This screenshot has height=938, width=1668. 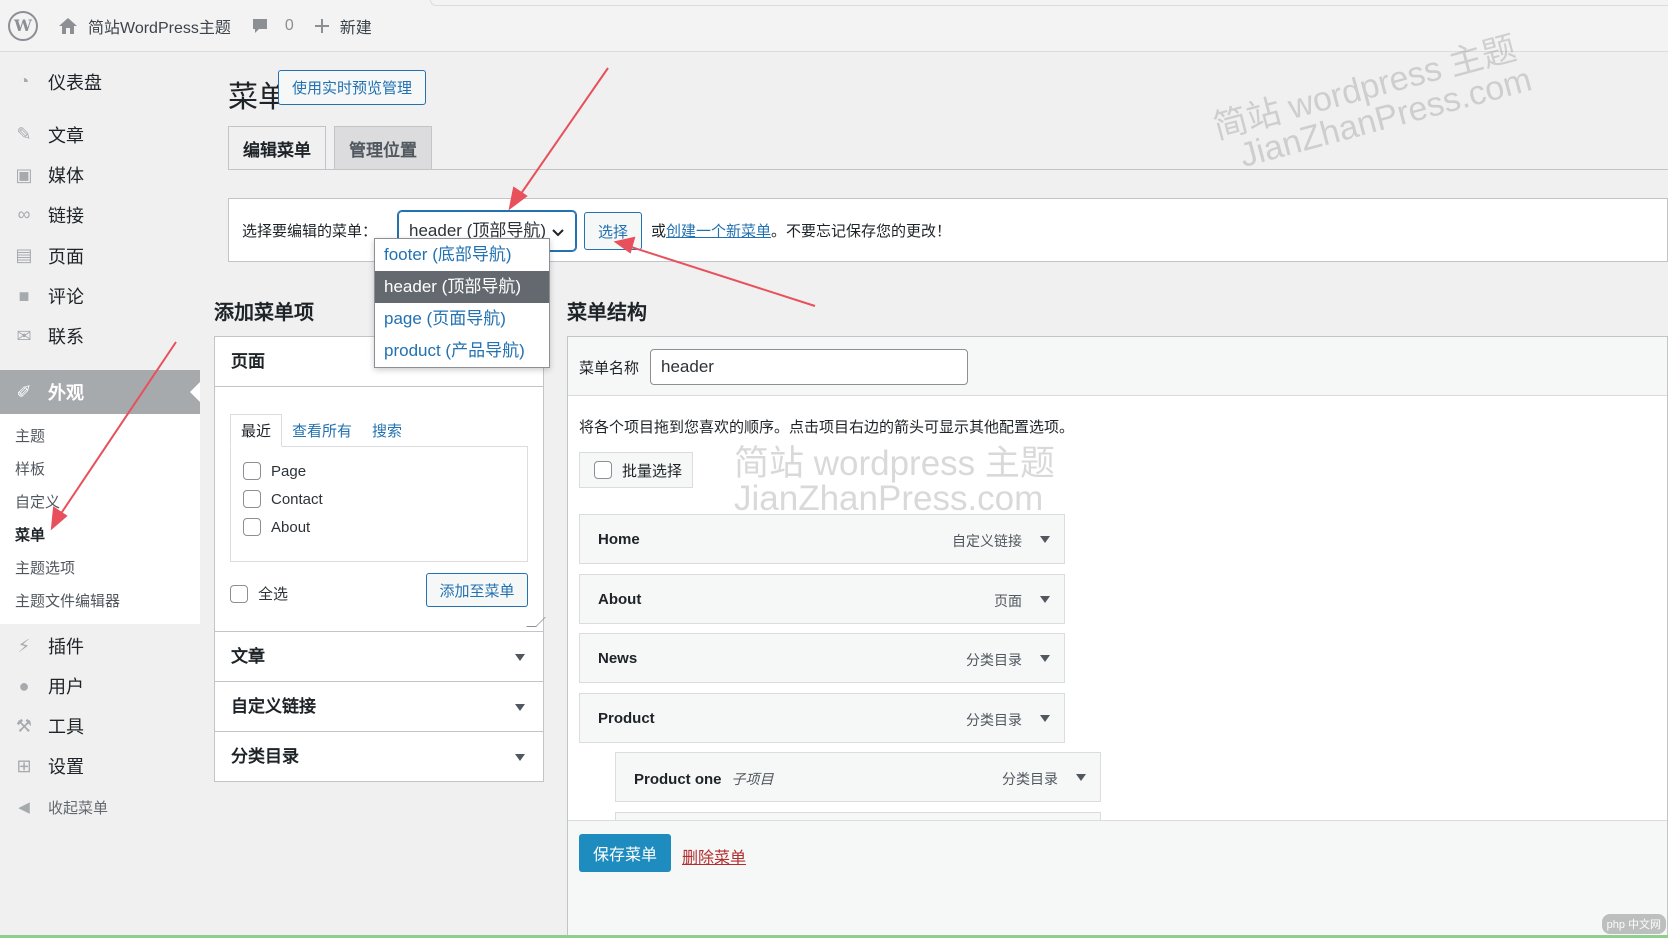 What do you see at coordinates (265, 756) in the screenshot?
I see `accordion-label: 分类目录` at bounding box center [265, 756].